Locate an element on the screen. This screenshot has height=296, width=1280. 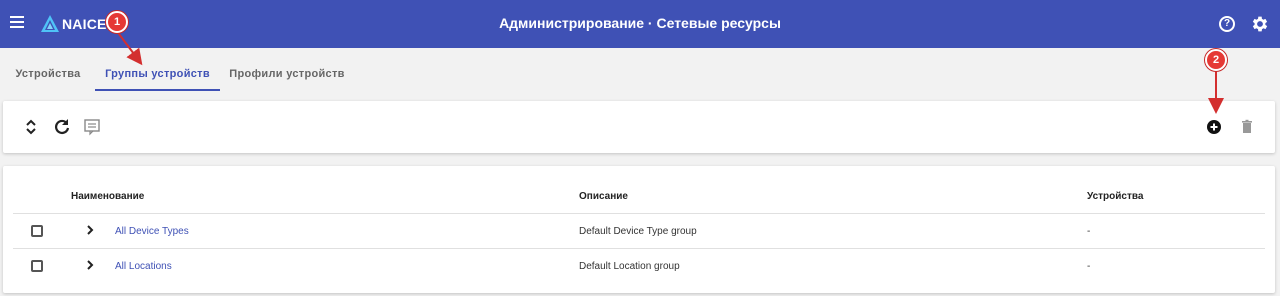
comment-icon is located at coordinates (92, 127).